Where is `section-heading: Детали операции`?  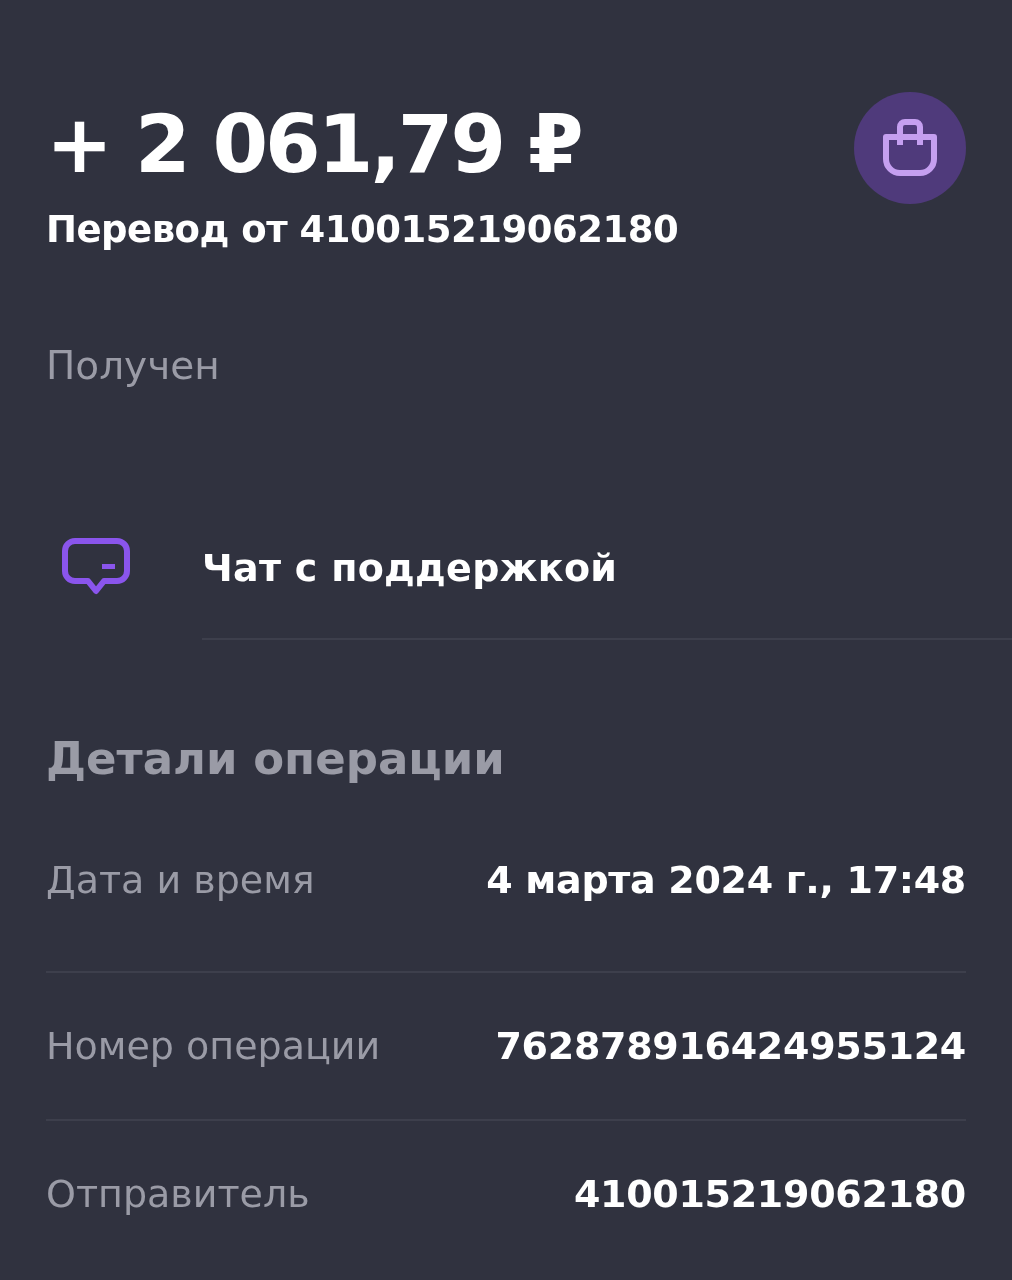
section-heading: Детали операции is located at coordinates (275, 758).